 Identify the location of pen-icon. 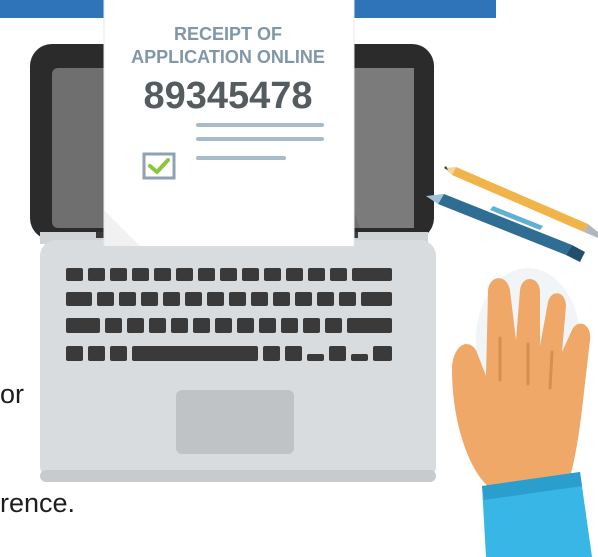
(505, 228).